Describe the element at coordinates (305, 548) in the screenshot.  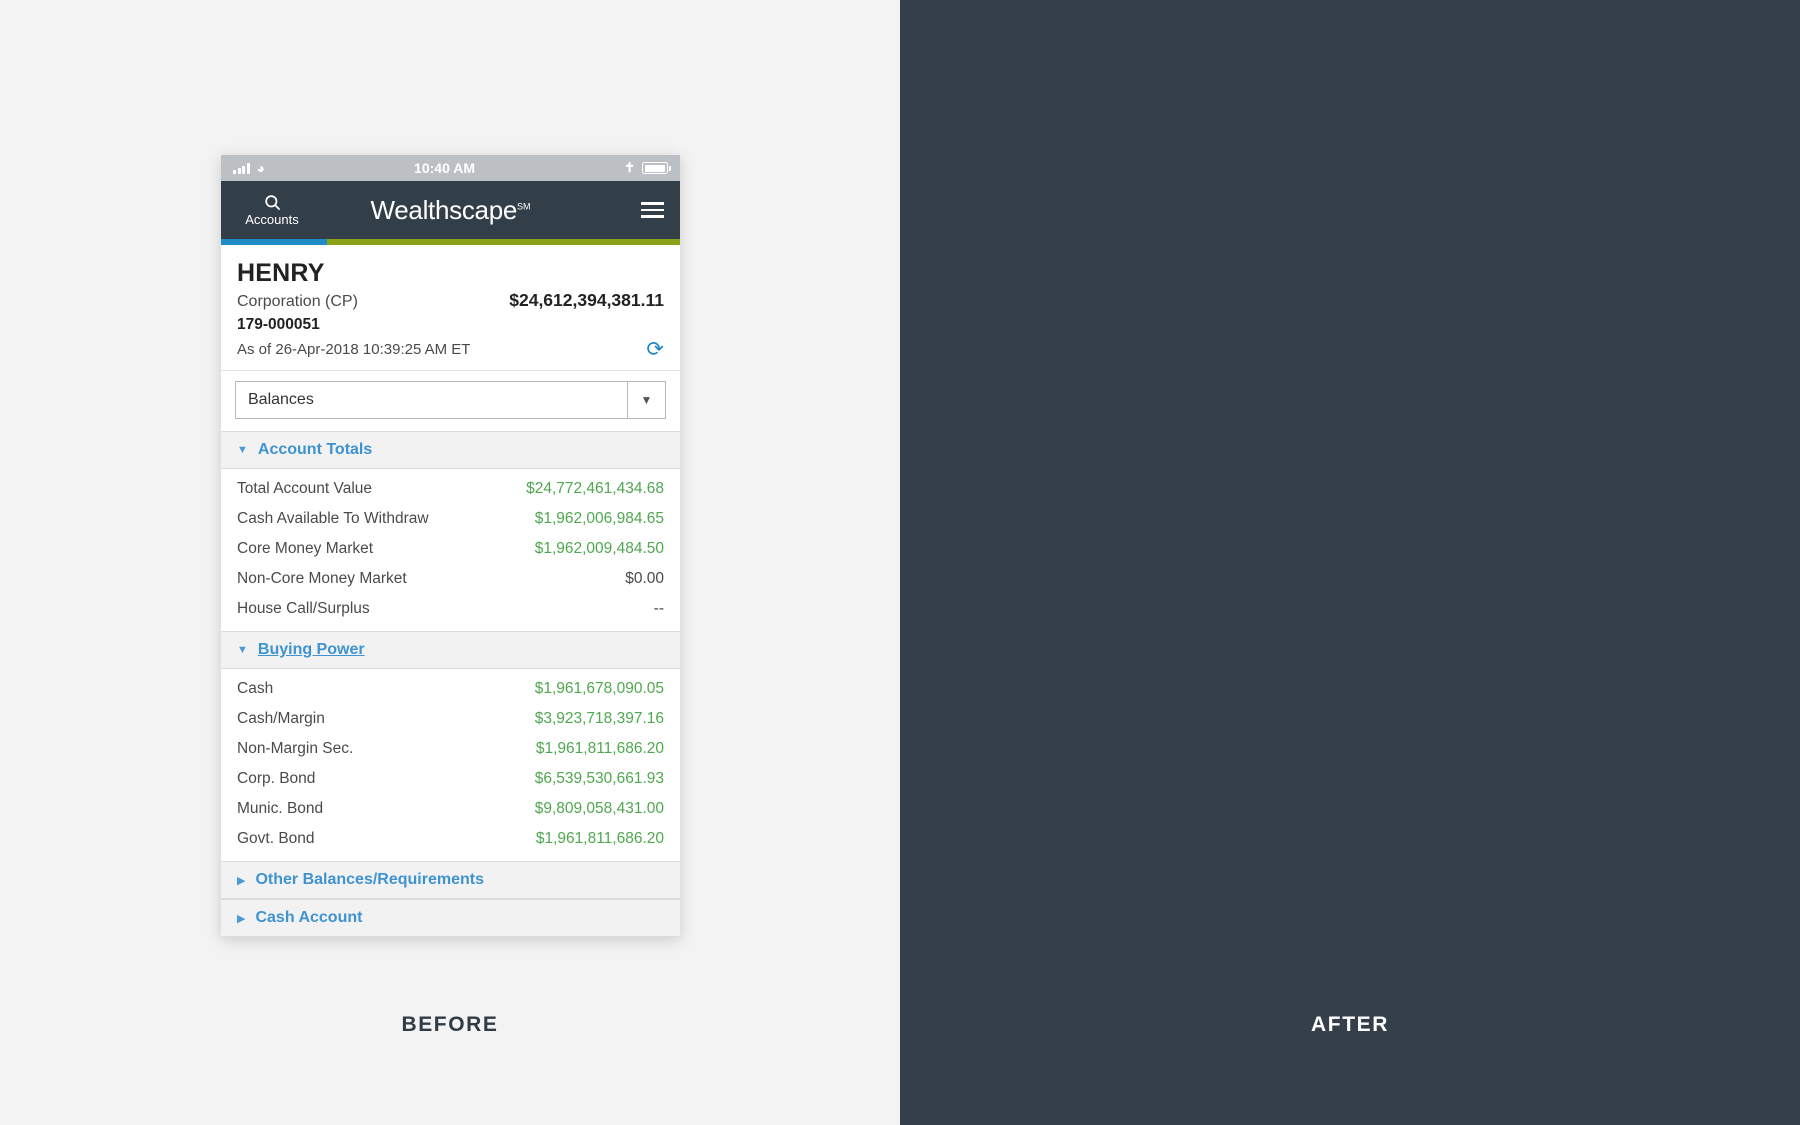
I see `row-label: Core Money Market` at that location.